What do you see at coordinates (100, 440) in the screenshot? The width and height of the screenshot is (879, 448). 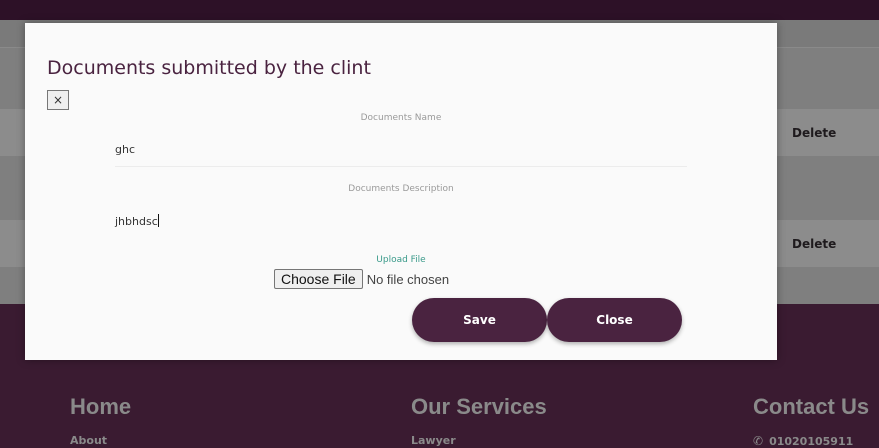 I see `footer-link-about: About` at bounding box center [100, 440].